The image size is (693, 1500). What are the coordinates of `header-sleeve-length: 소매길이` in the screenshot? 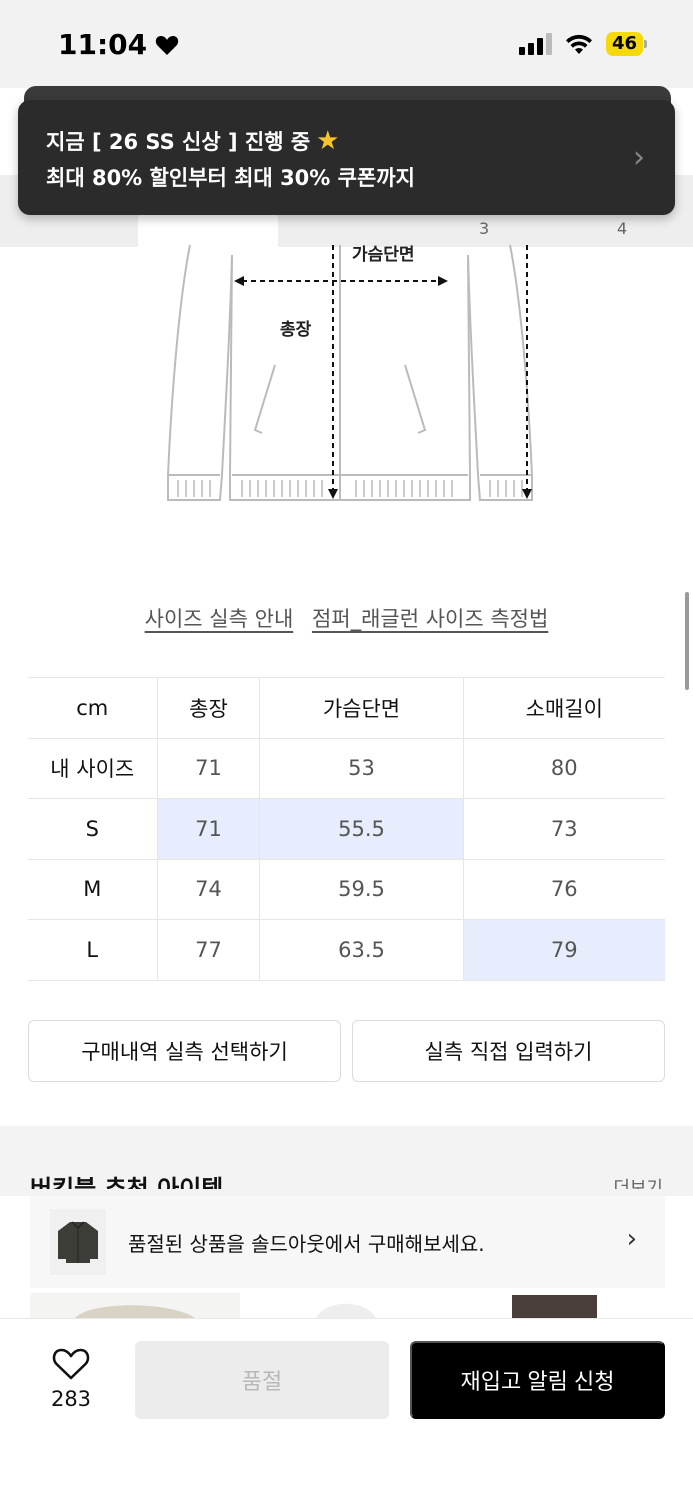 It's located at (563, 708).